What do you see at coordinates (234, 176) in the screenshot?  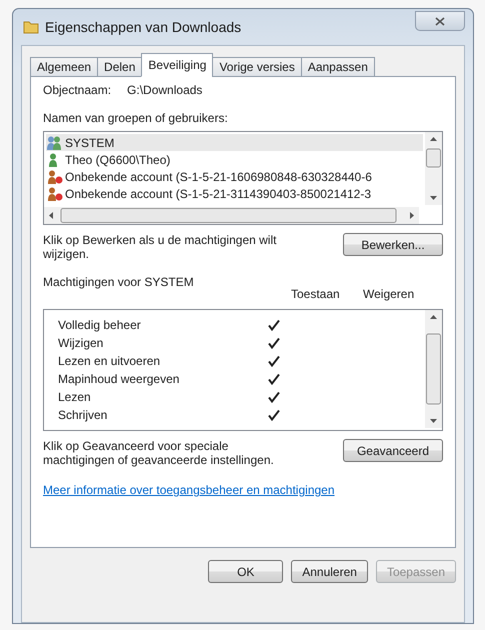 I see `list-item: Onbekende account (S-1-5-21-1606980848-630328440-6` at bounding box center [234, 176].